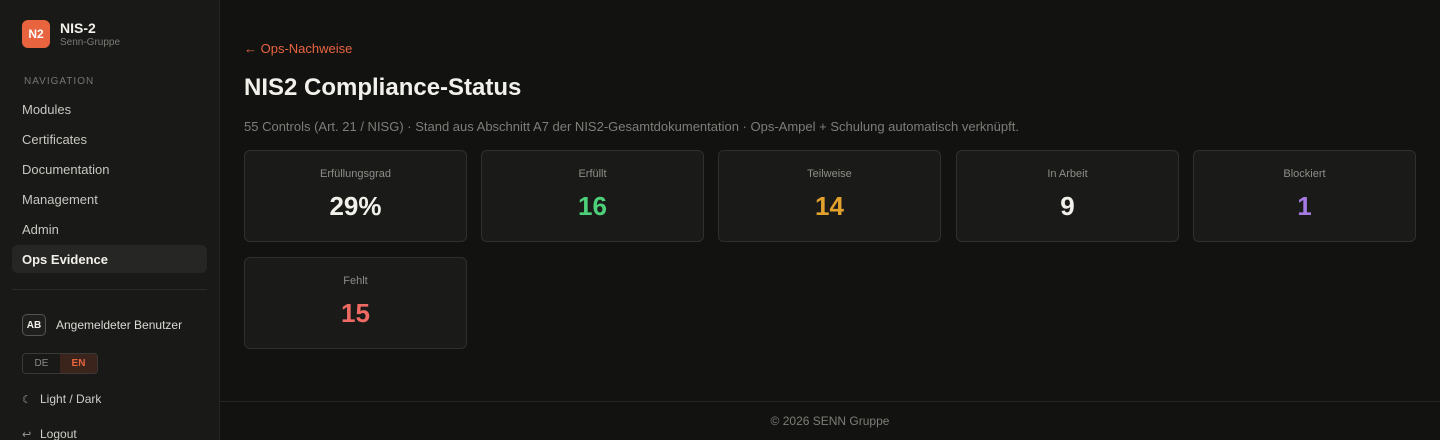 This screenshot has width=1440, height=440. I want to click on stat-card-teilweise: Teilweise 14, so click(829, 196).